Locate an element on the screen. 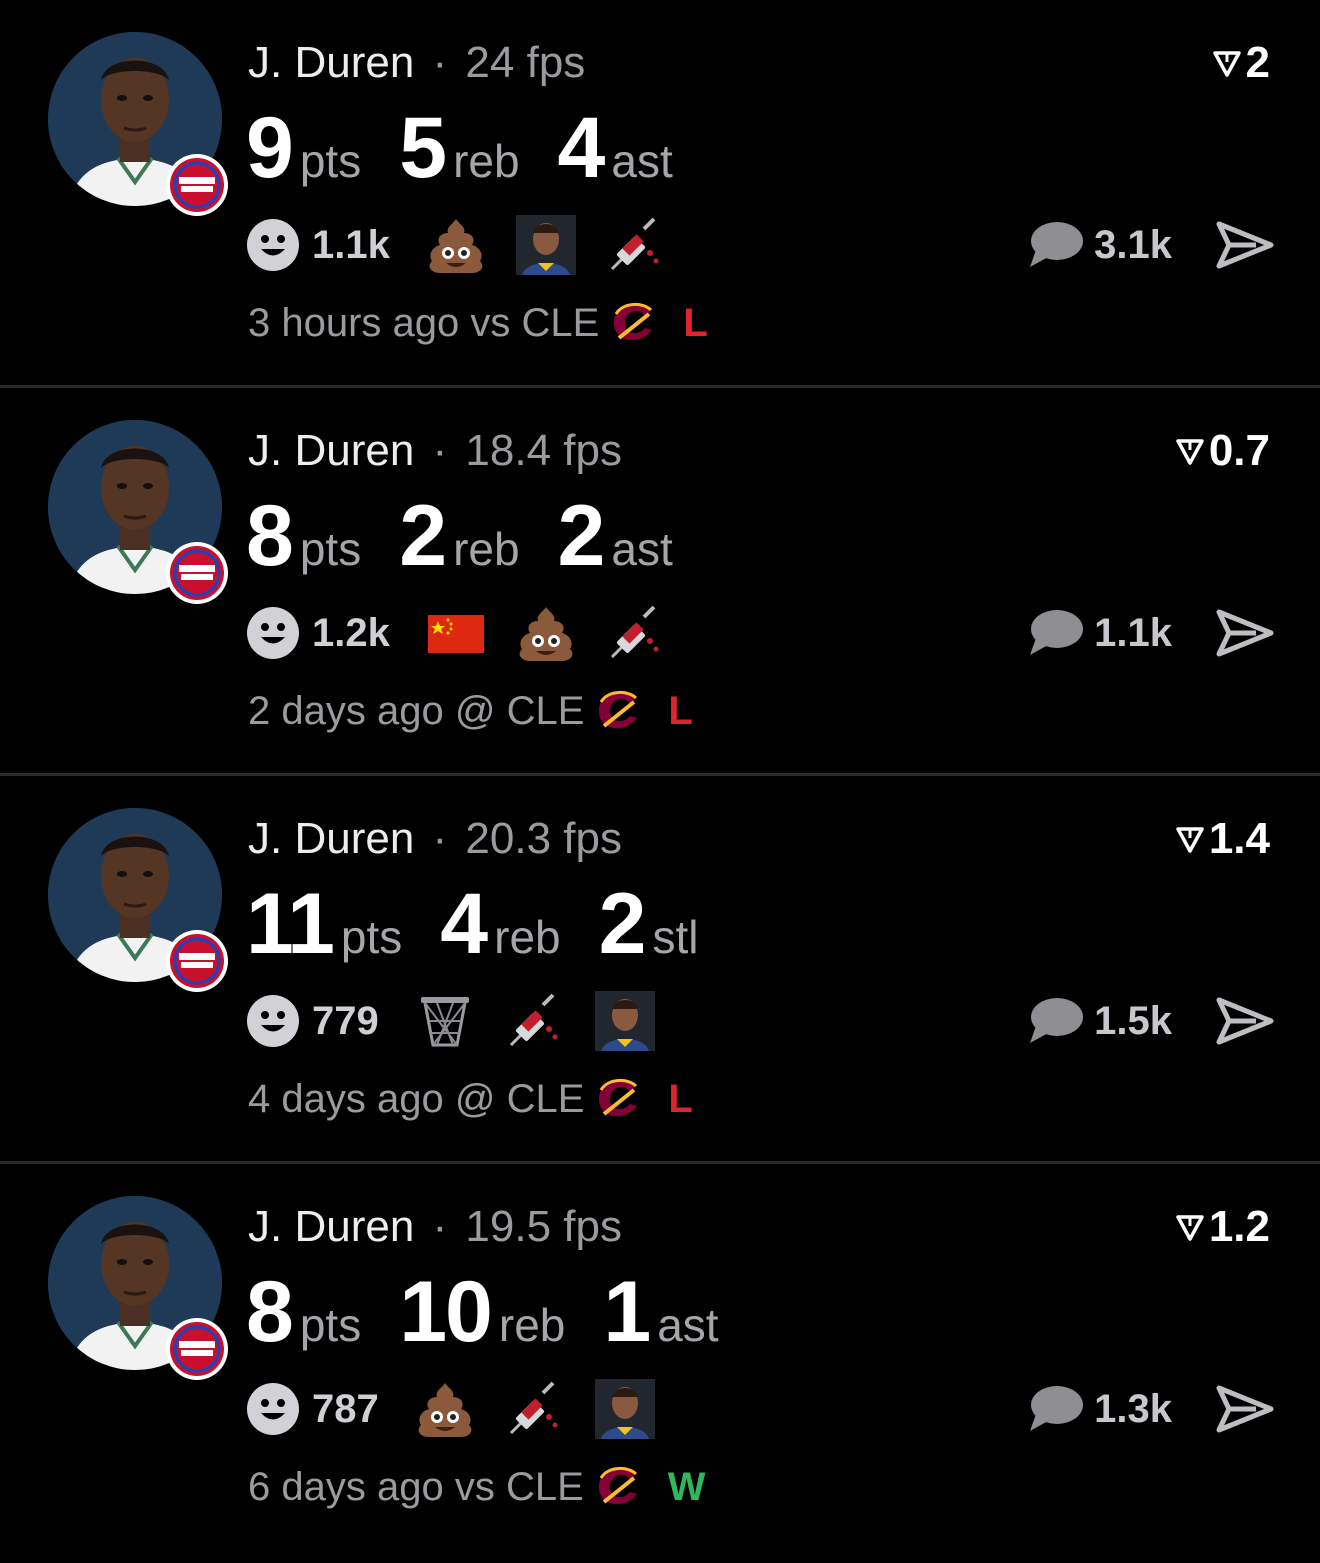  time-ago: 6 days ago is located at coordinates (346, 1487).